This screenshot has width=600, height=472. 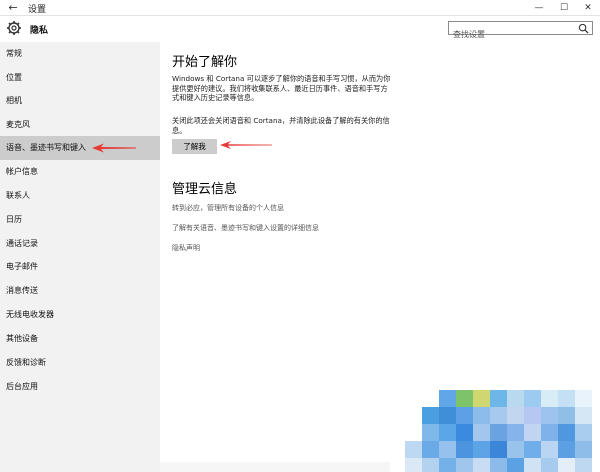 I want to click on sidebar-item-contacts: 联系人, so click(x=80, y=196).